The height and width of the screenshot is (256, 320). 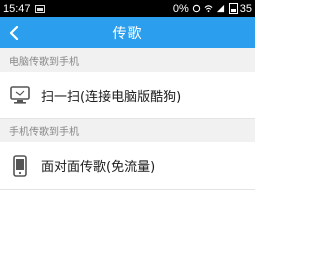 I want to click on wifi-icon, so click(x=208, y=9).